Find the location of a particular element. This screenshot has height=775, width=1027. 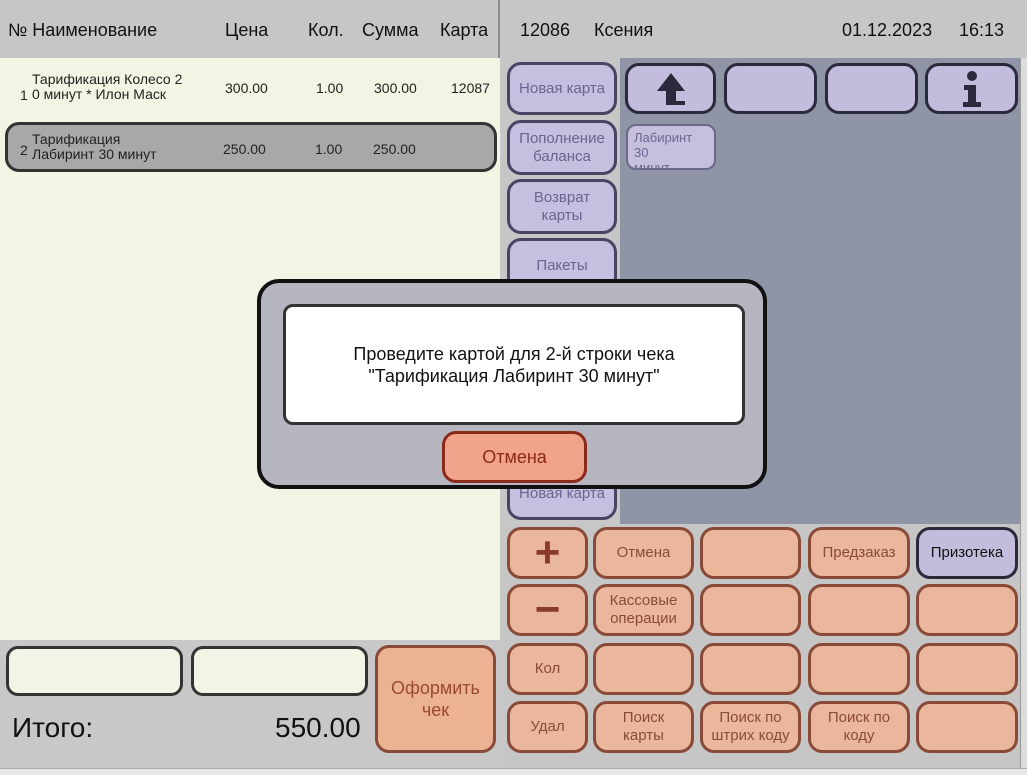

scrollbar is located at coordinates (1023, 413).